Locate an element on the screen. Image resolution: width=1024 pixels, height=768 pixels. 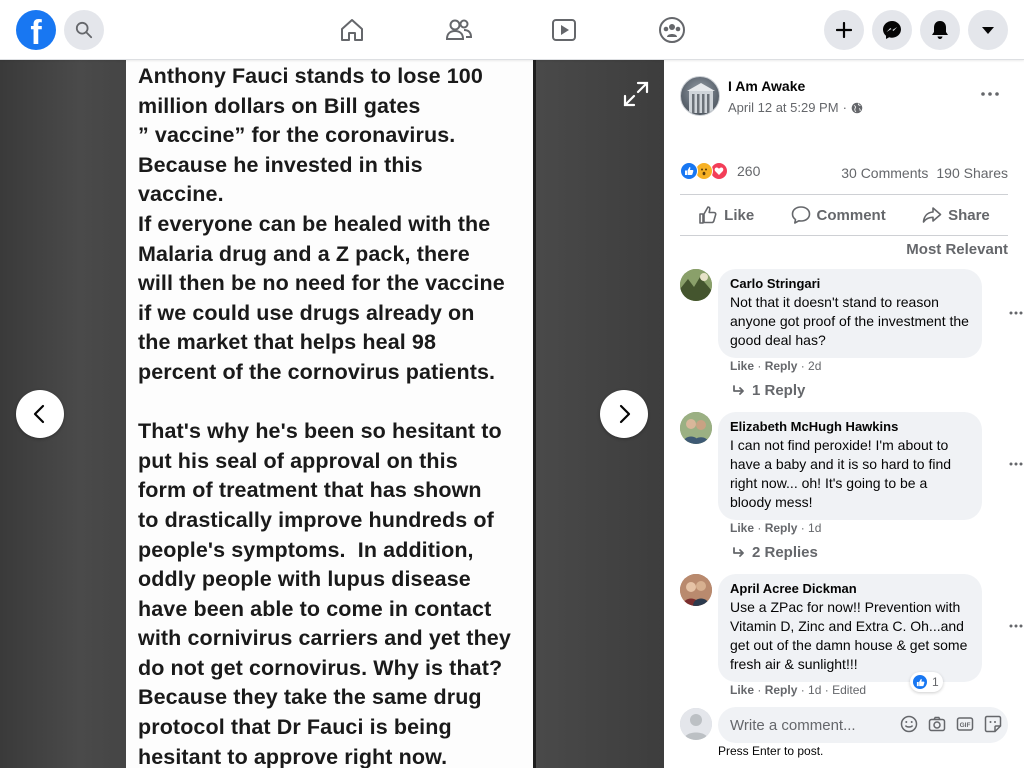
groups-tab is located at coordinates (672, 30).